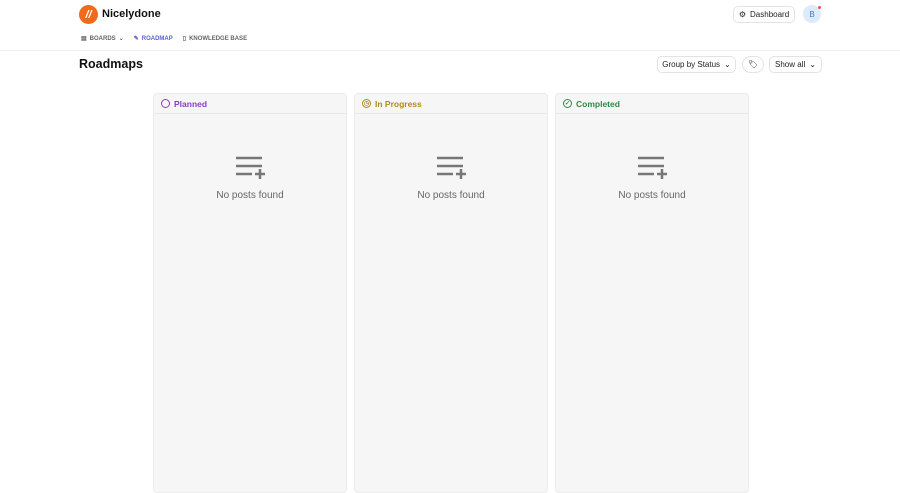 This screenshot has width=900, height=493. Describe the element at coordinates (598, 103) in the screenshot. I see `column-title: Completed` at that location.